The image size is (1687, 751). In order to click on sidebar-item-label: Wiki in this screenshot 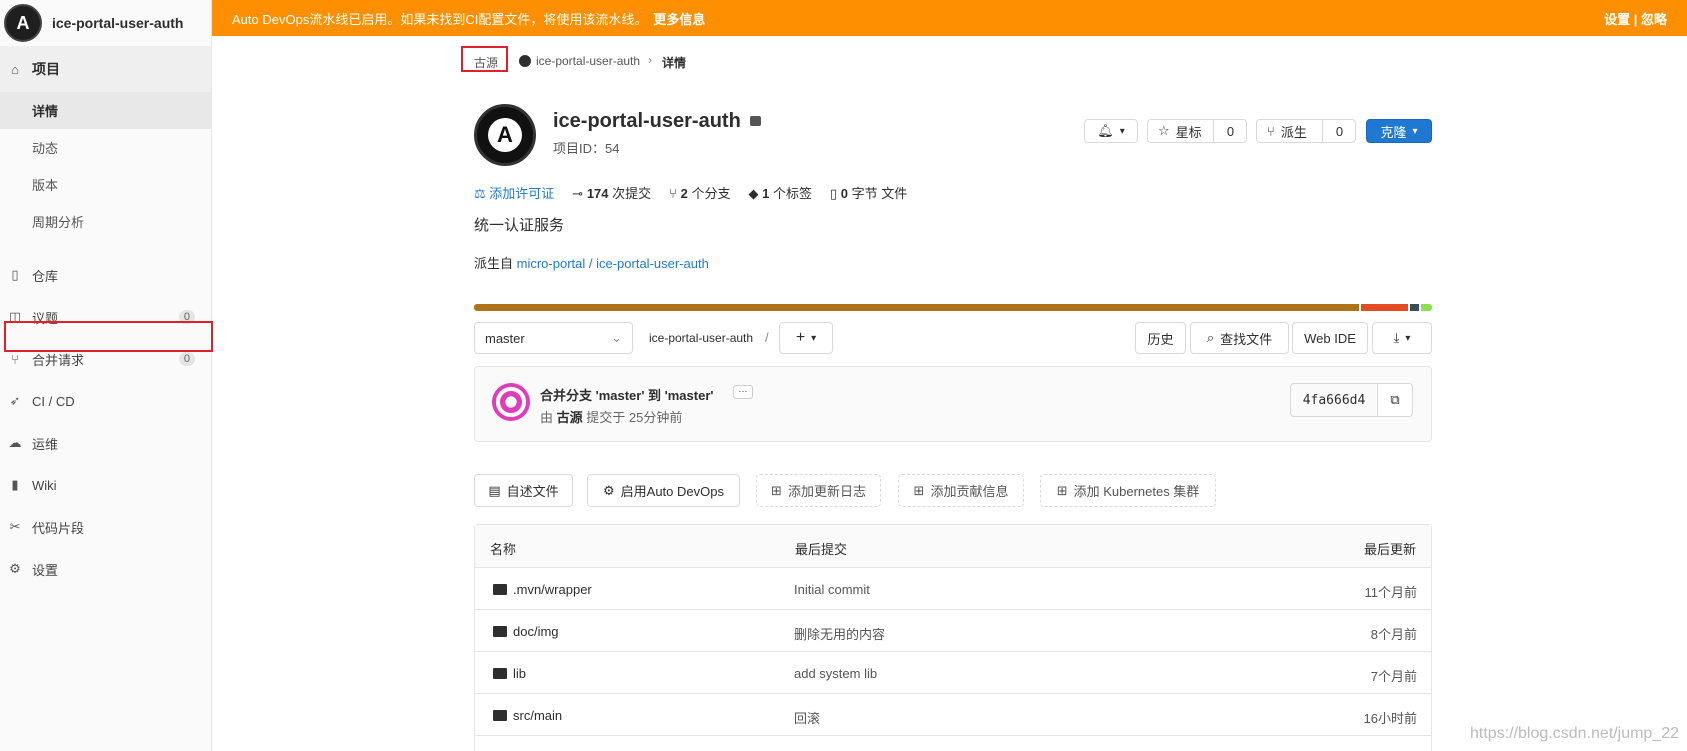, I will do `click(44, 485)`.